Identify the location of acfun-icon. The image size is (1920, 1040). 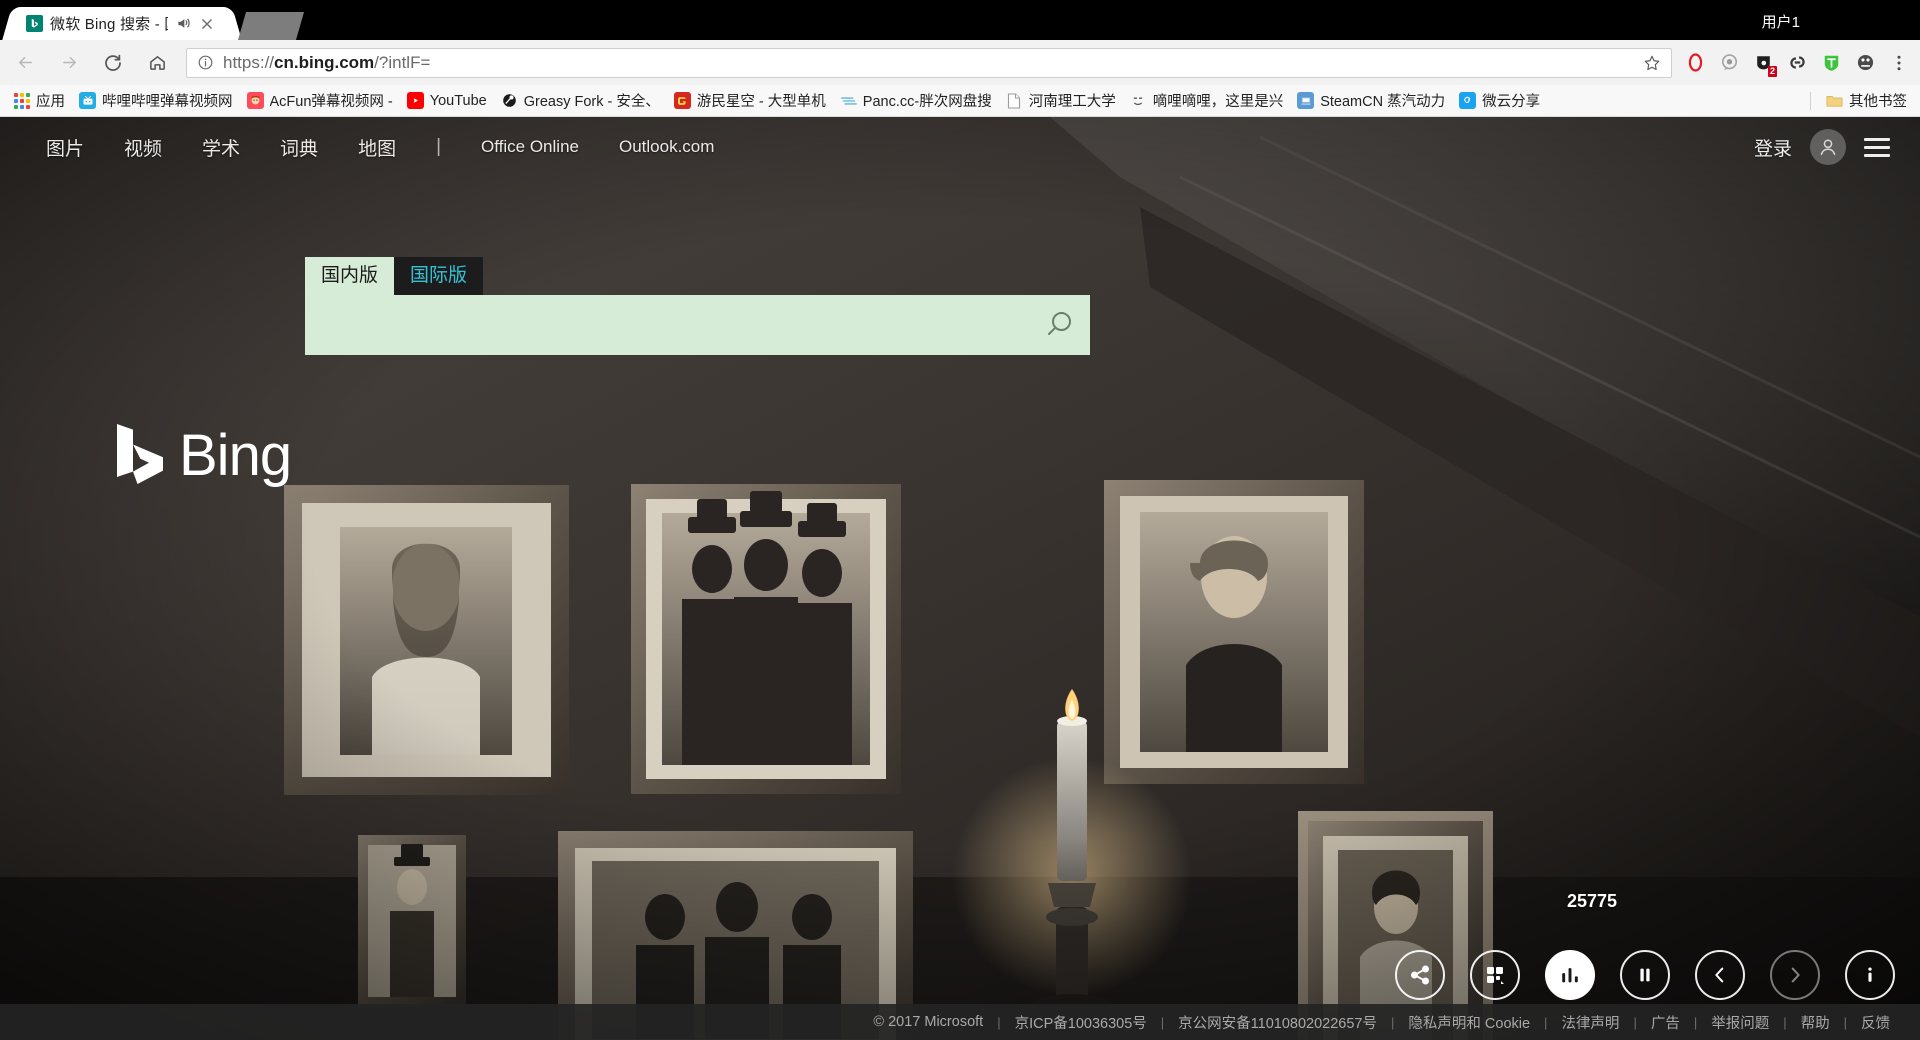
(255, 100).